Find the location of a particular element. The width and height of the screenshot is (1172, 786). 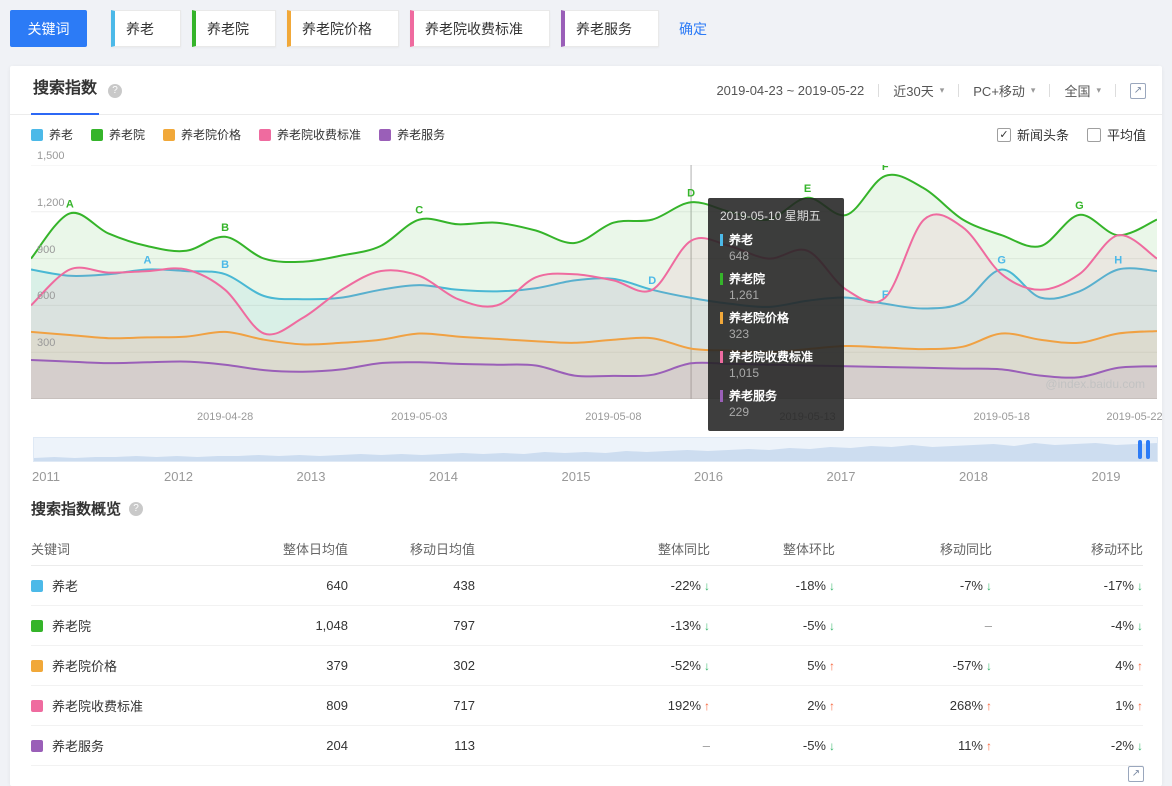

timeline-scrubber is located at coordinates (595, 449).